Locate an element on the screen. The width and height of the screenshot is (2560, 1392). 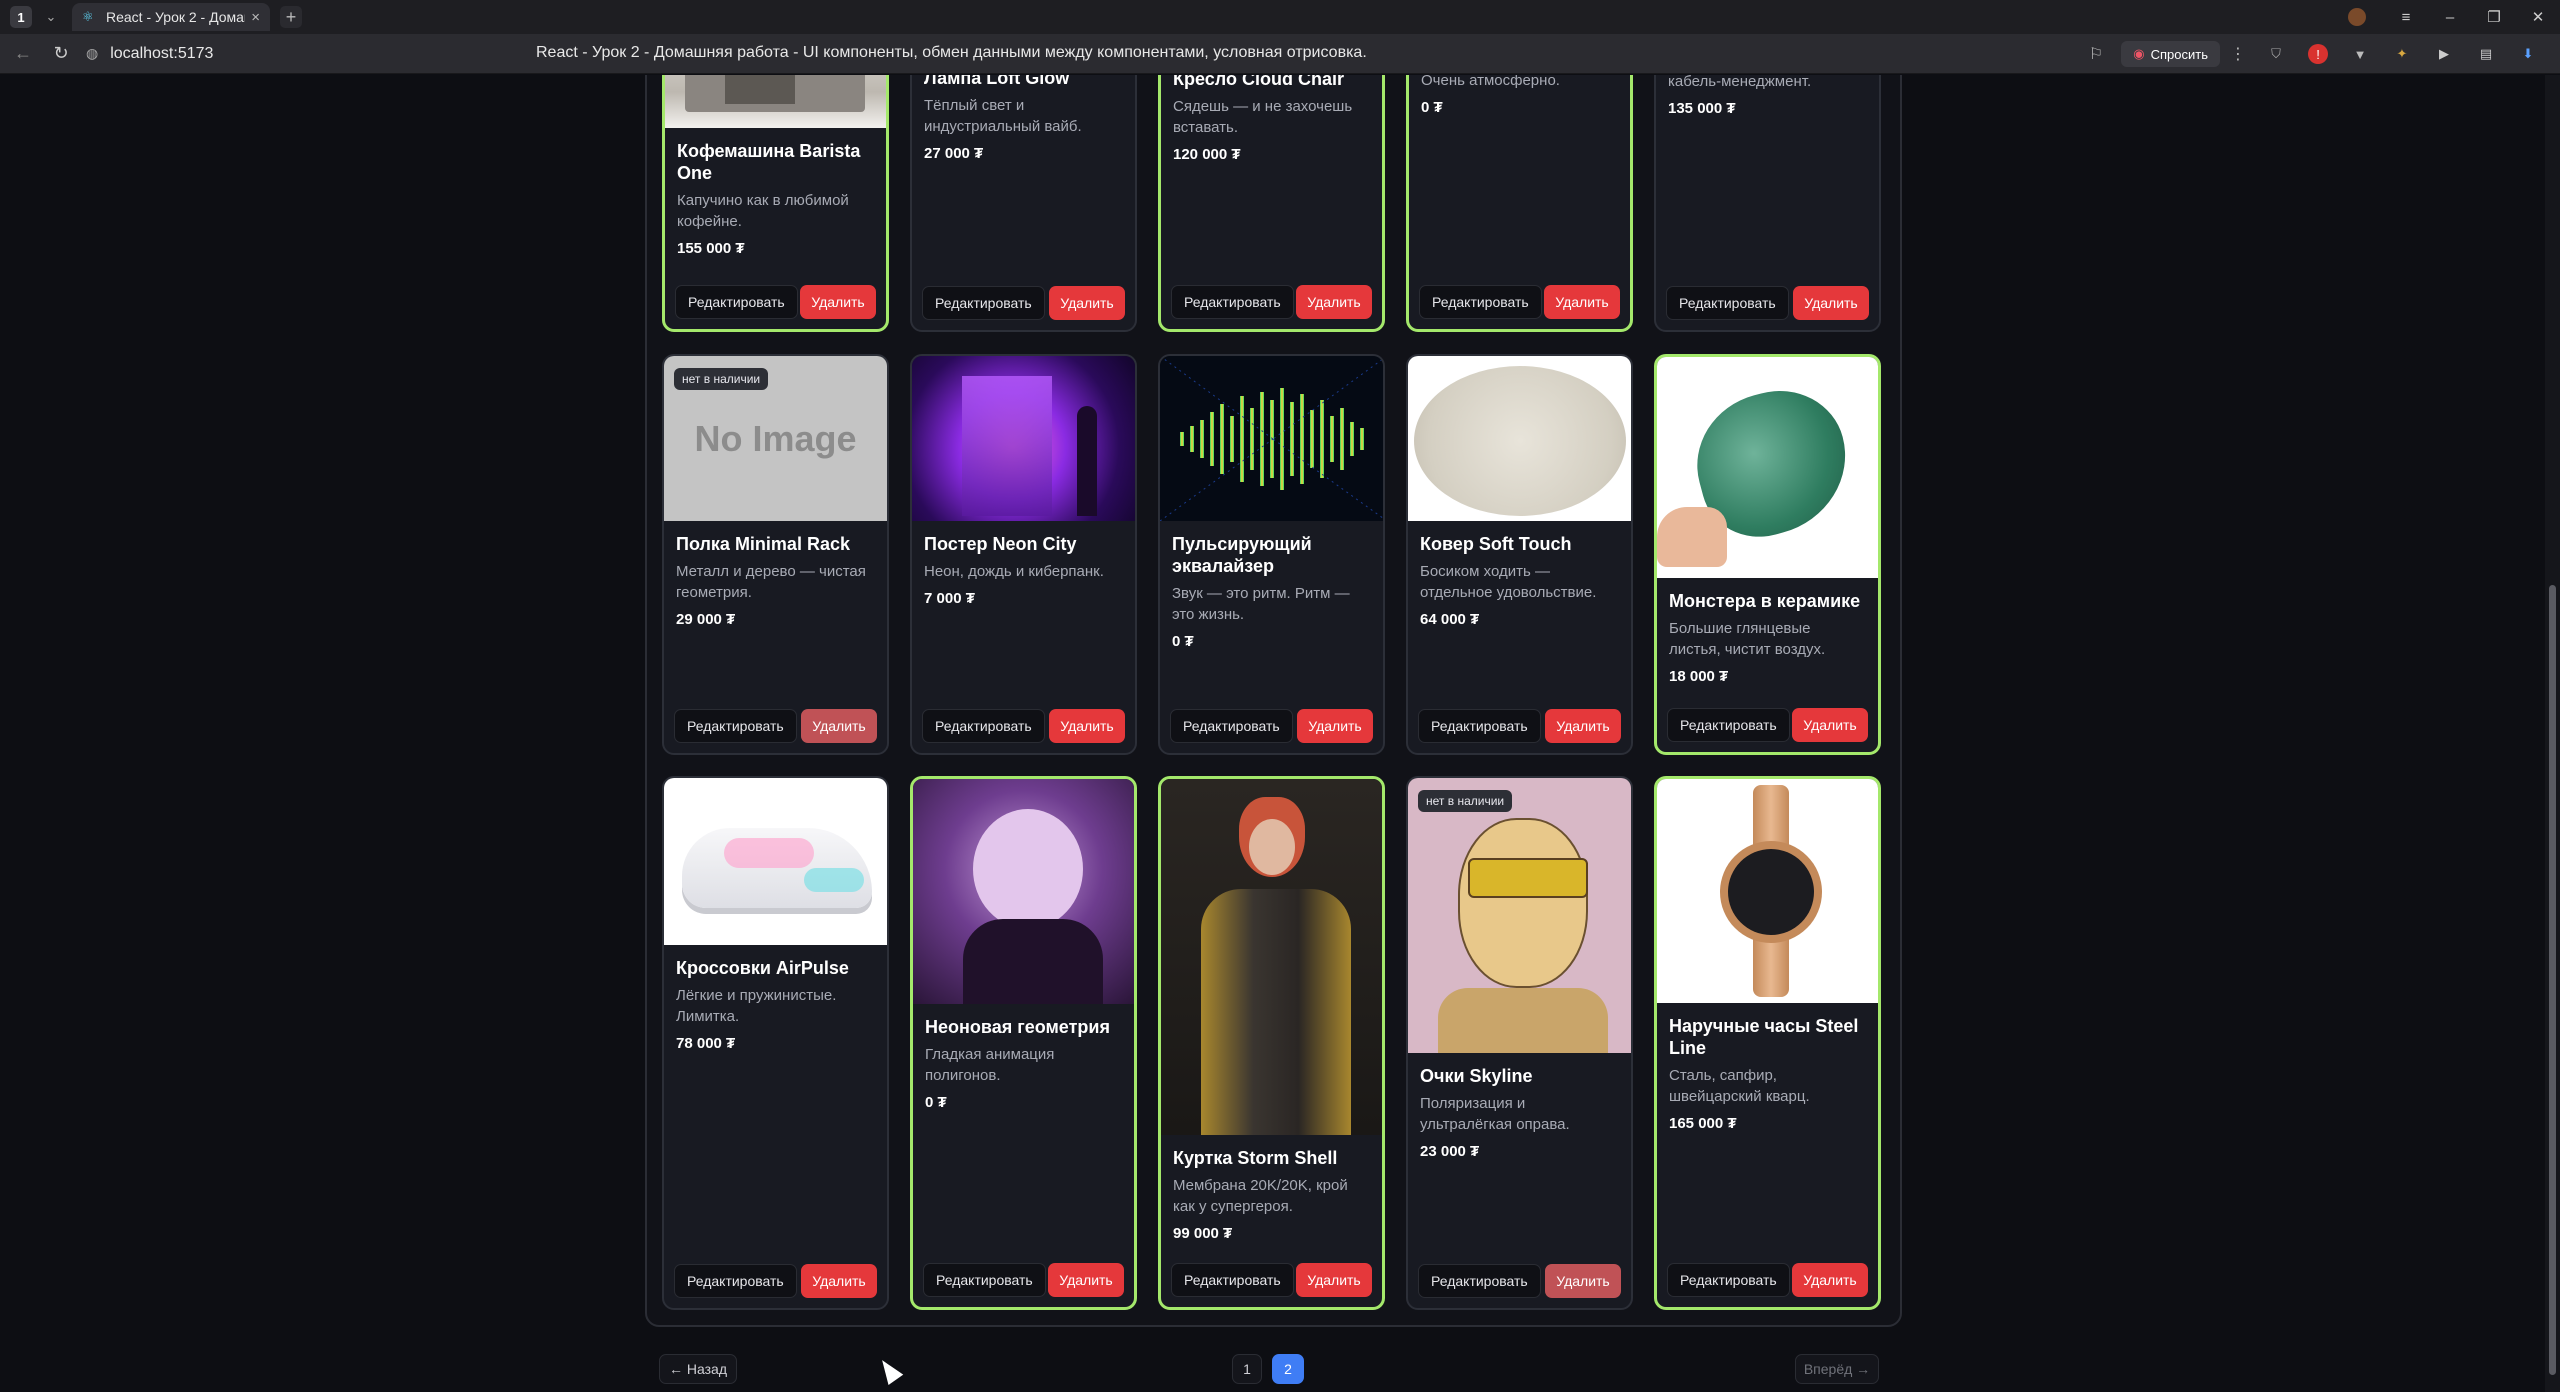
url-field: ◍ localhost:5173 is located at coordinates (296, 54).